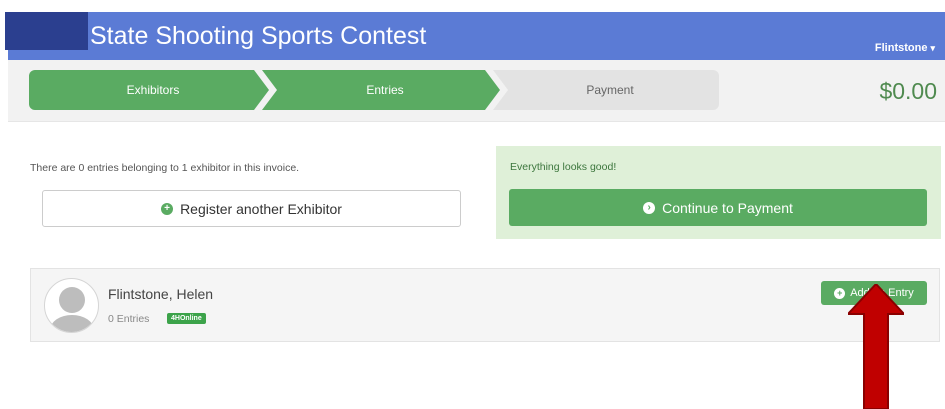 The height and width of the screenshot is (409, 945). I want to click on avatar, so click(71, 305).